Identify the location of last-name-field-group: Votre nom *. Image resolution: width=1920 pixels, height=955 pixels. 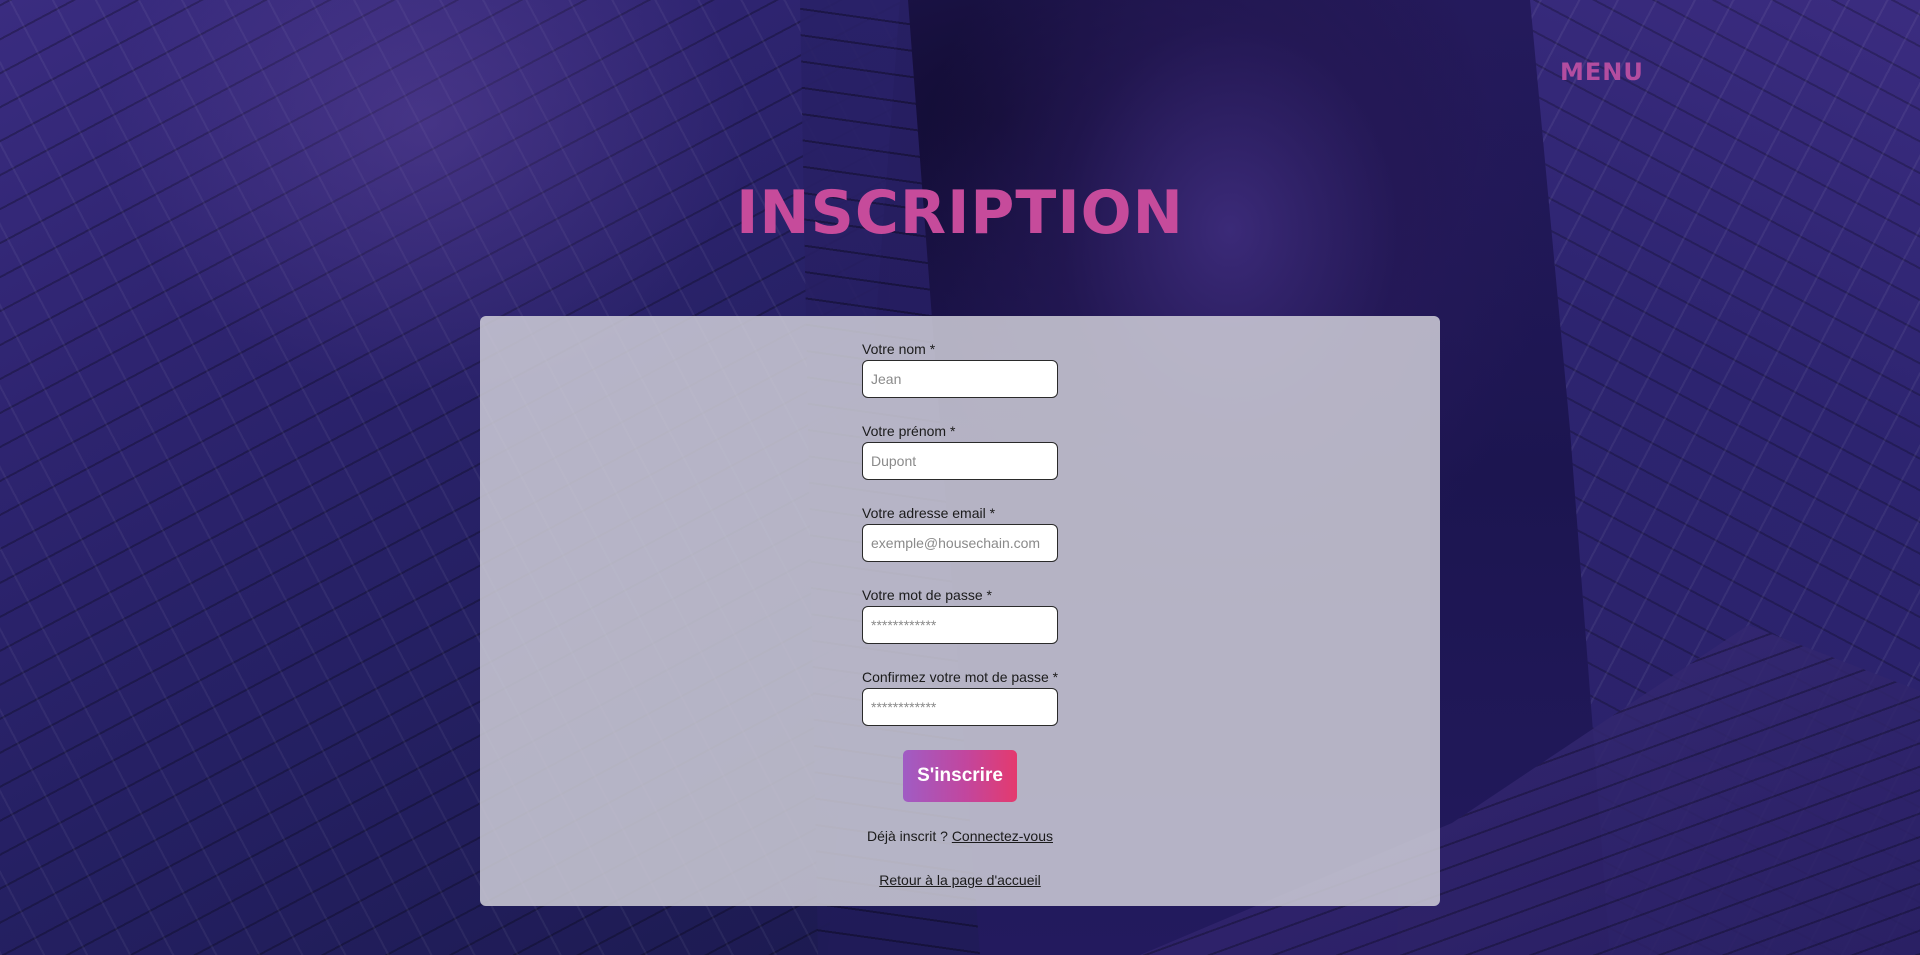
(960, 381).